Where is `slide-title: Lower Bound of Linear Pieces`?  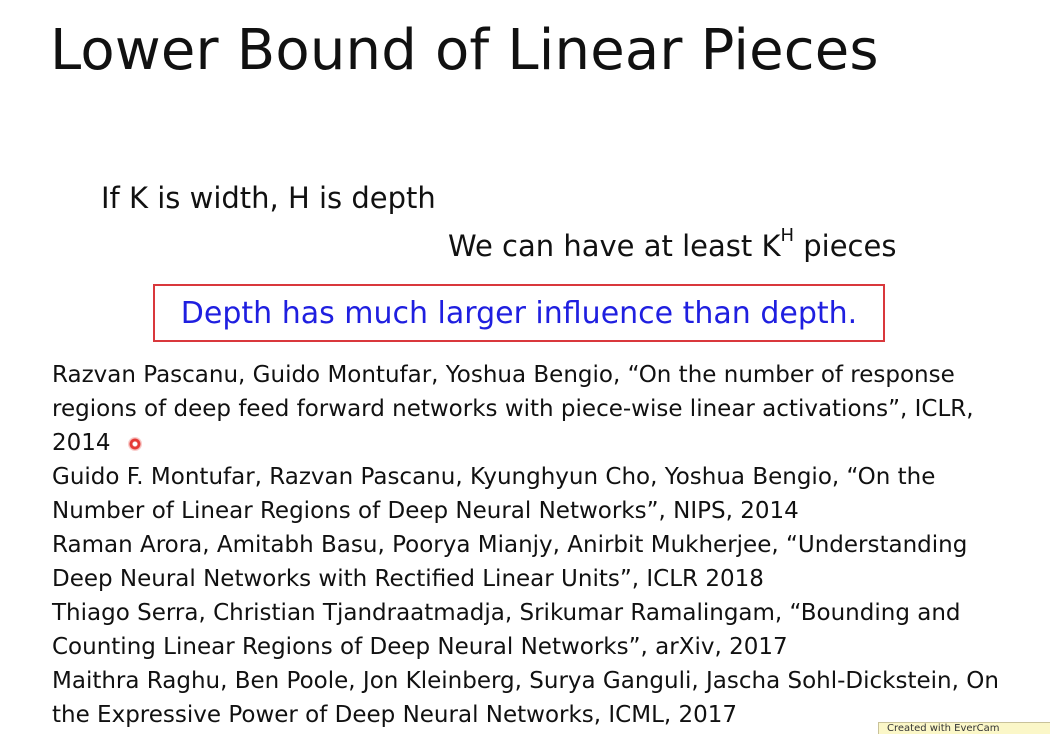 slide-title: Lower Bound of Linear Pieces is located at coordinates (464, 50).